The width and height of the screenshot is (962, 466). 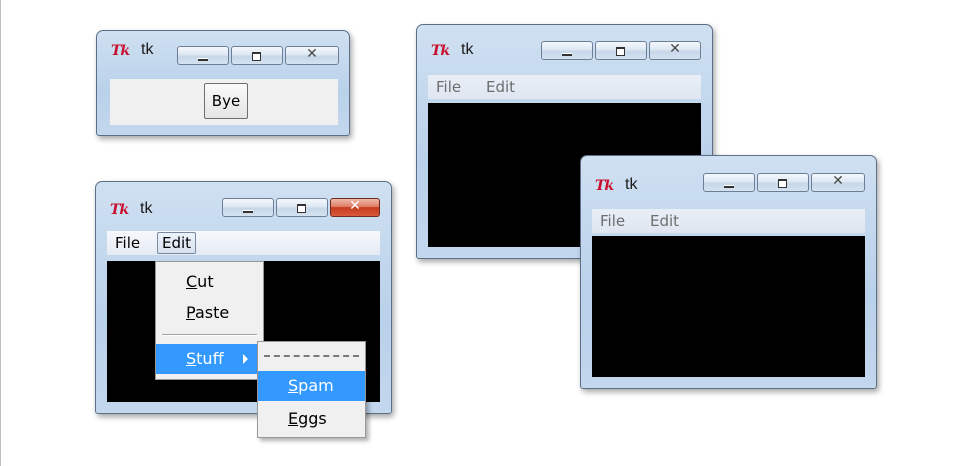 I want to click on menu-item-label: ut, so click(x=205, y=281).